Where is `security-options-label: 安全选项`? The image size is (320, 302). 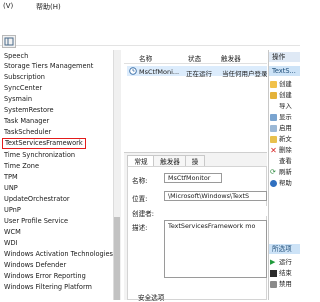 security-options-label: 安全选项 is located at coordinates (151, 298).